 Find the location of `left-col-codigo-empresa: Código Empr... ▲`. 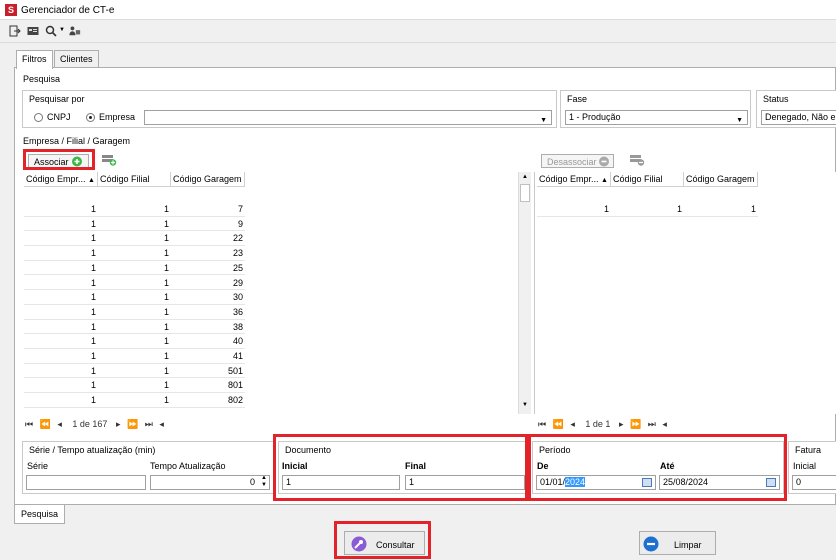

left-col-codigo-empresa: Código Empr... ▲ is located at coordinates (61, 179).